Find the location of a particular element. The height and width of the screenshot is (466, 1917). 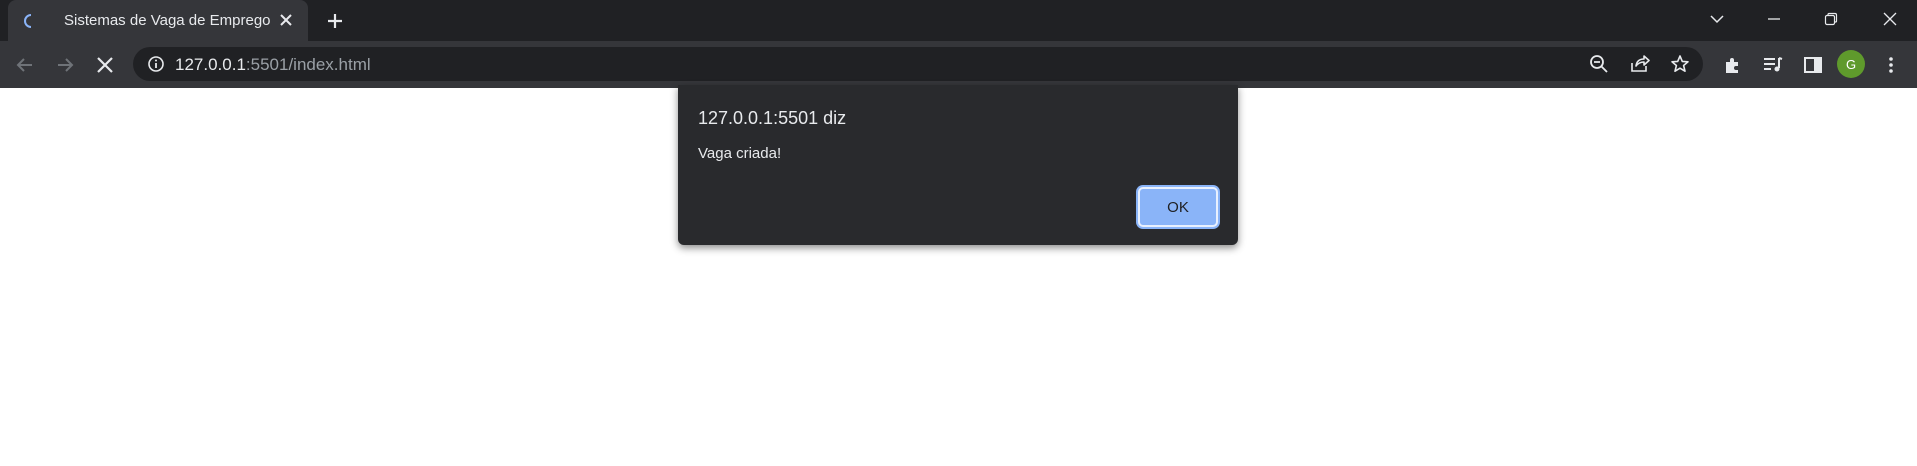

avatar: G is located at coordinates (1851, 64).